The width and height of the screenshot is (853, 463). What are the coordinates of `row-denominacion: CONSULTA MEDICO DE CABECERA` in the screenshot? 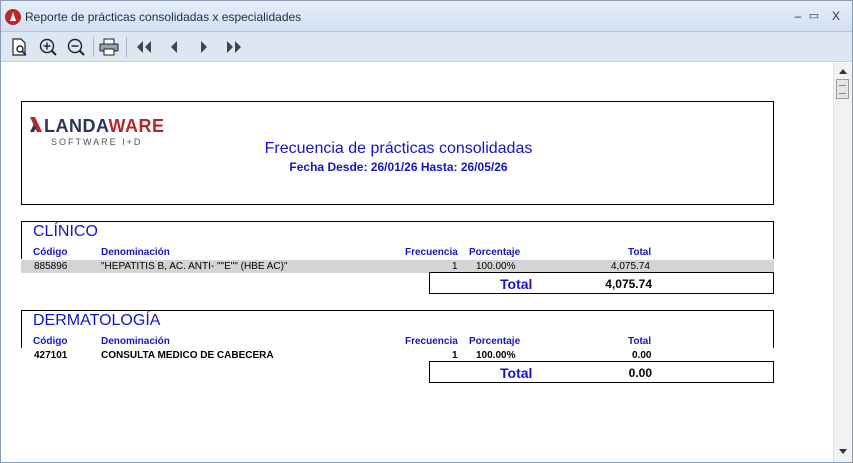 It's located at (187, 355).